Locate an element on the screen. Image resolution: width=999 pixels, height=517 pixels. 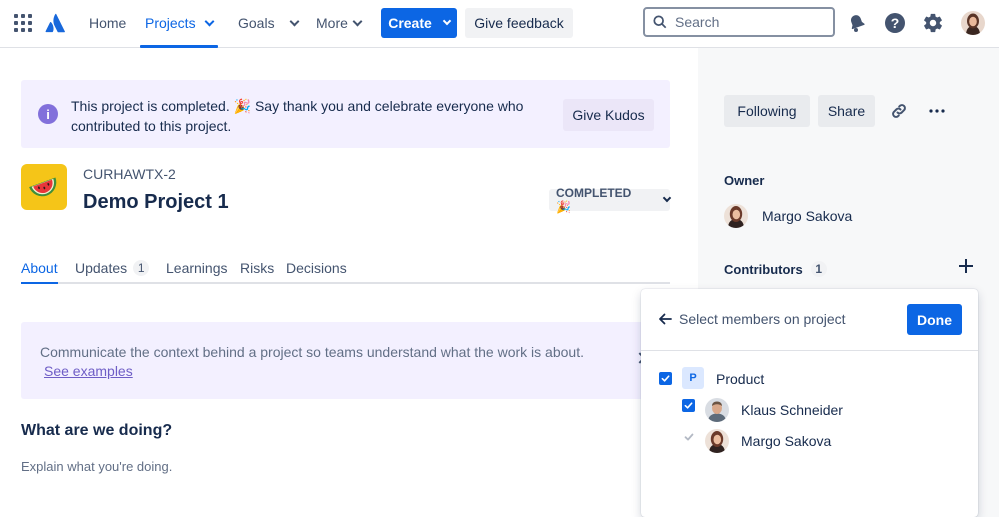
user-avatar is located at coordinates (973, 23).